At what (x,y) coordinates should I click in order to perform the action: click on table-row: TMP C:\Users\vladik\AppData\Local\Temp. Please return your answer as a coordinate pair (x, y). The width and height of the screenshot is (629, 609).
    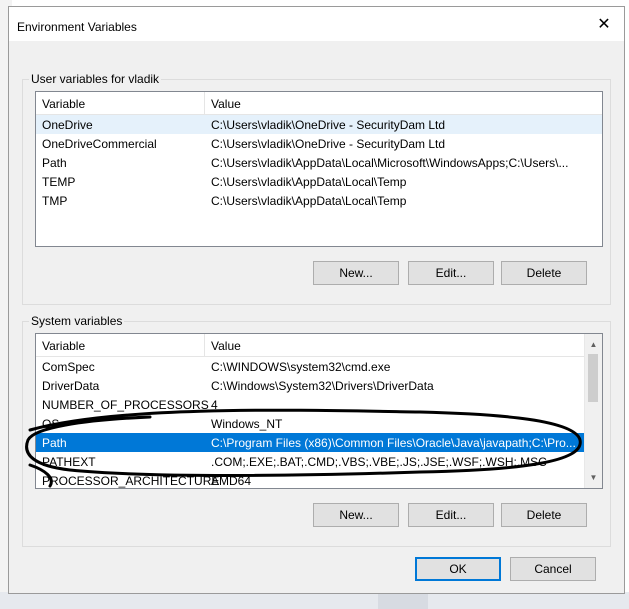
    Looking at the image, I should click on (319, 200).